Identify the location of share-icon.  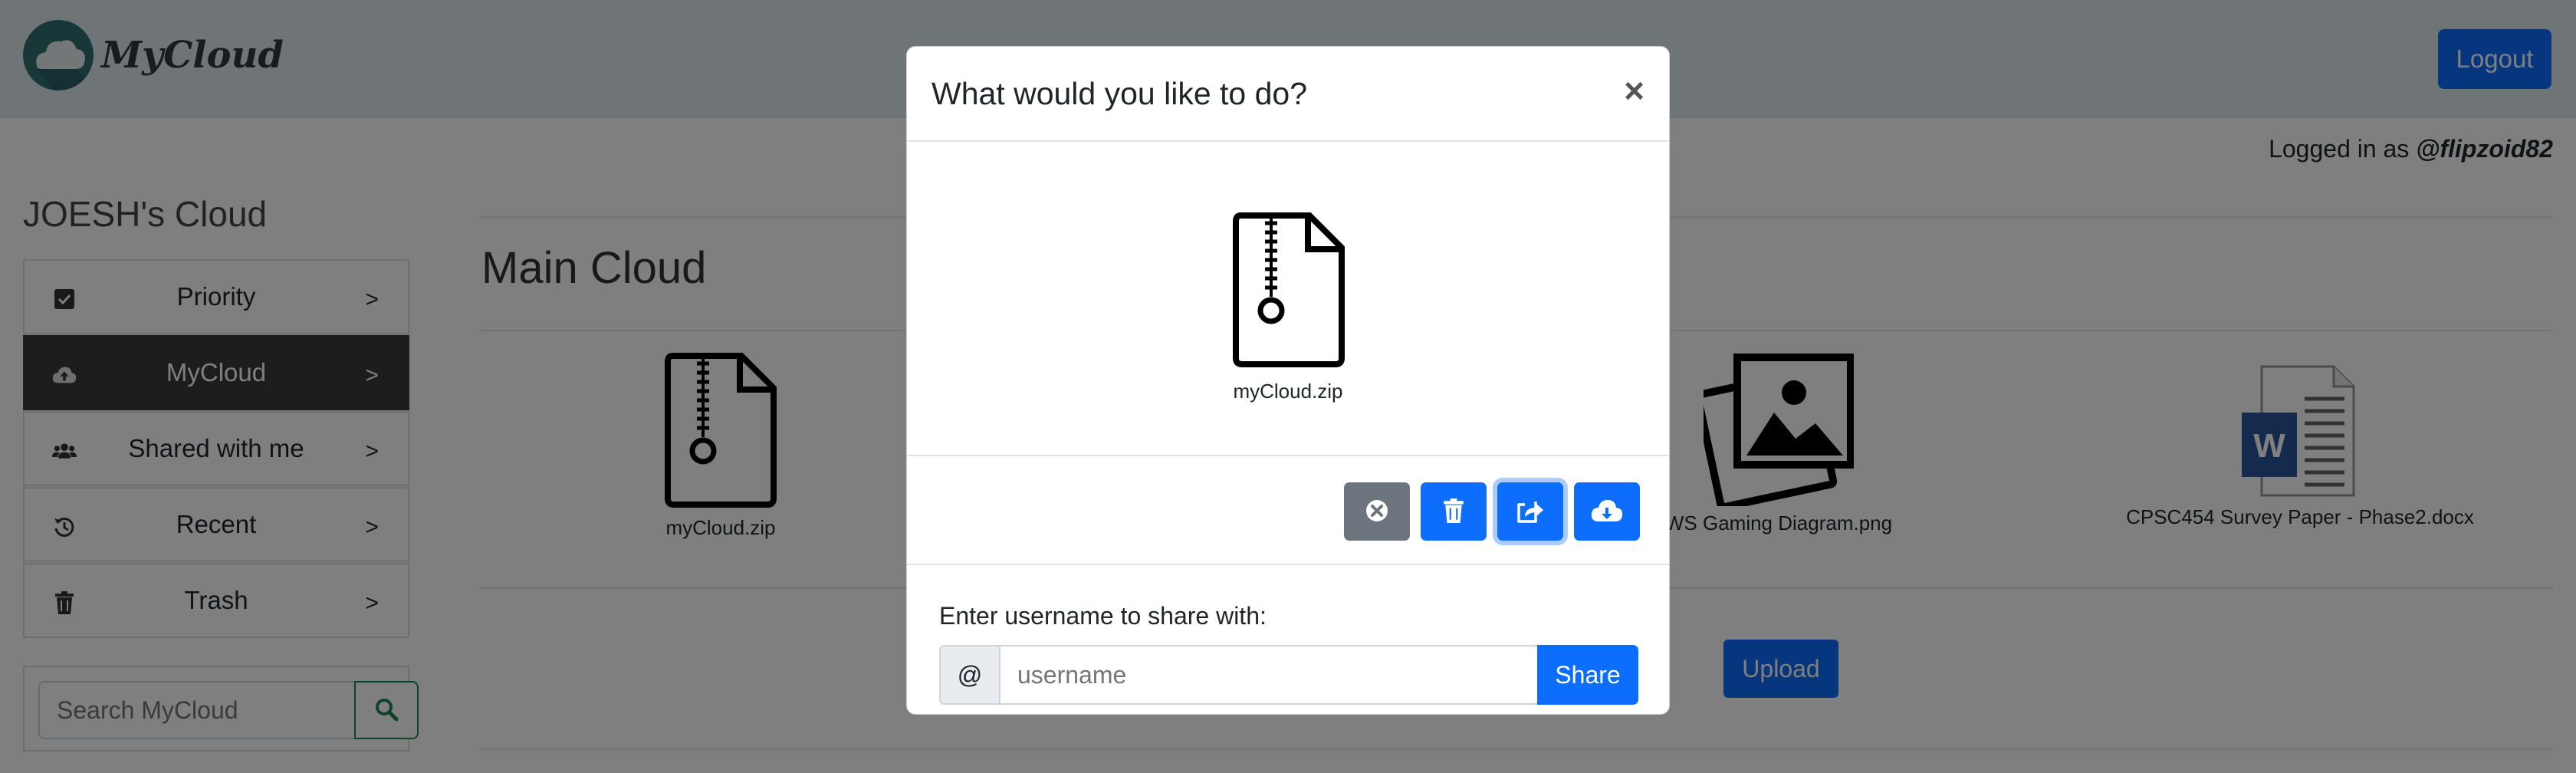
(1531, 512).